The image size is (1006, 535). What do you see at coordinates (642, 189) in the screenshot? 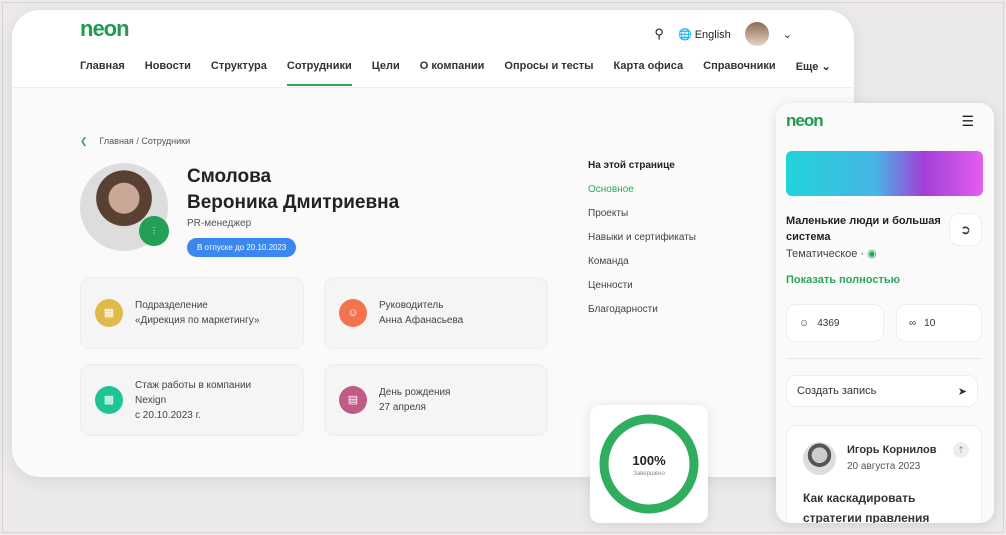
I see `toc-item: Основное` at bounding box center [642, 189].